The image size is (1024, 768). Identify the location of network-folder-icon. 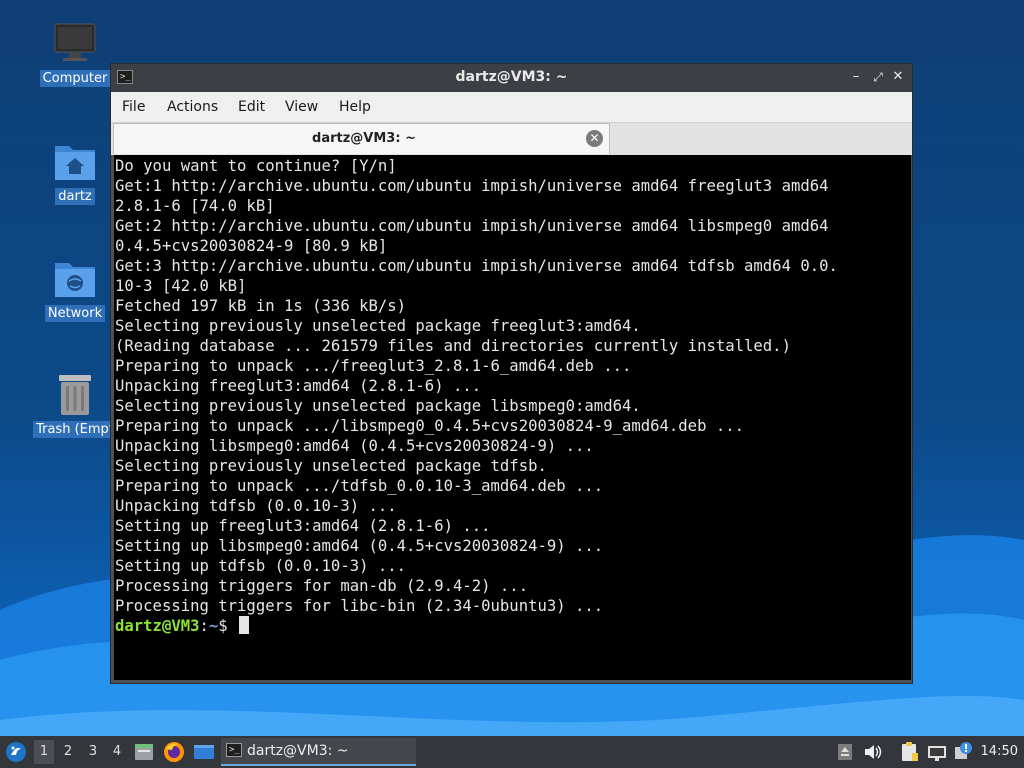
(75, 279).